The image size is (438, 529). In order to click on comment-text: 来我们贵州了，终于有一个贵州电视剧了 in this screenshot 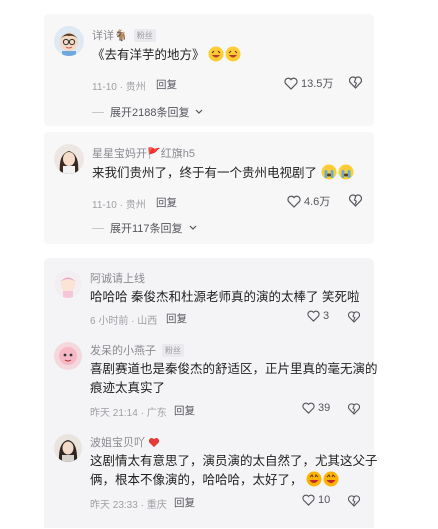, I will do `click(223, 175)`.